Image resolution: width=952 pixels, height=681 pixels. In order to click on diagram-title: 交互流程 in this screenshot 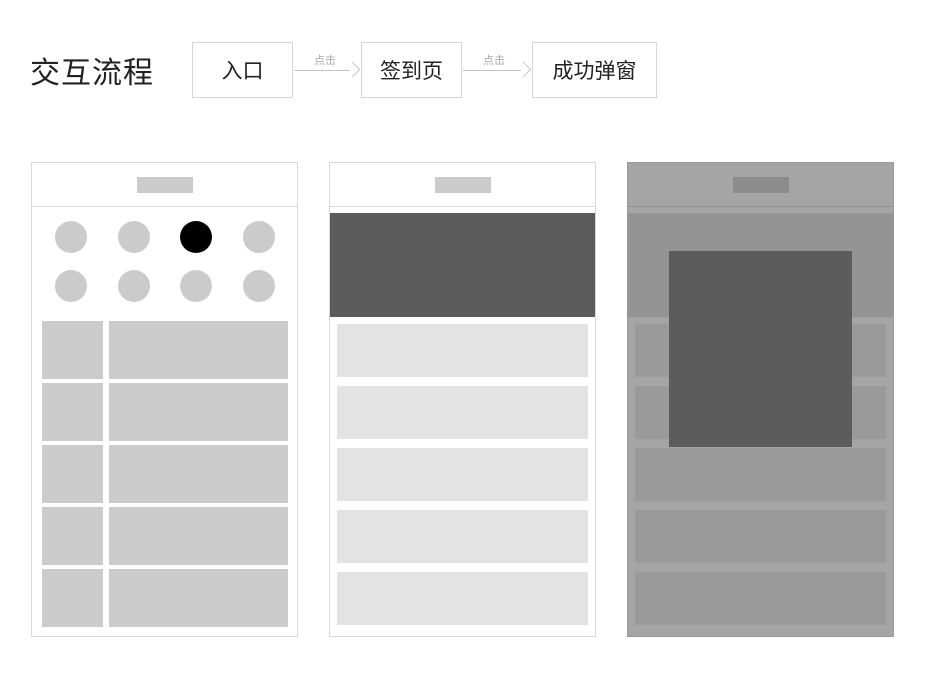, I will do `click(92, 73)`.